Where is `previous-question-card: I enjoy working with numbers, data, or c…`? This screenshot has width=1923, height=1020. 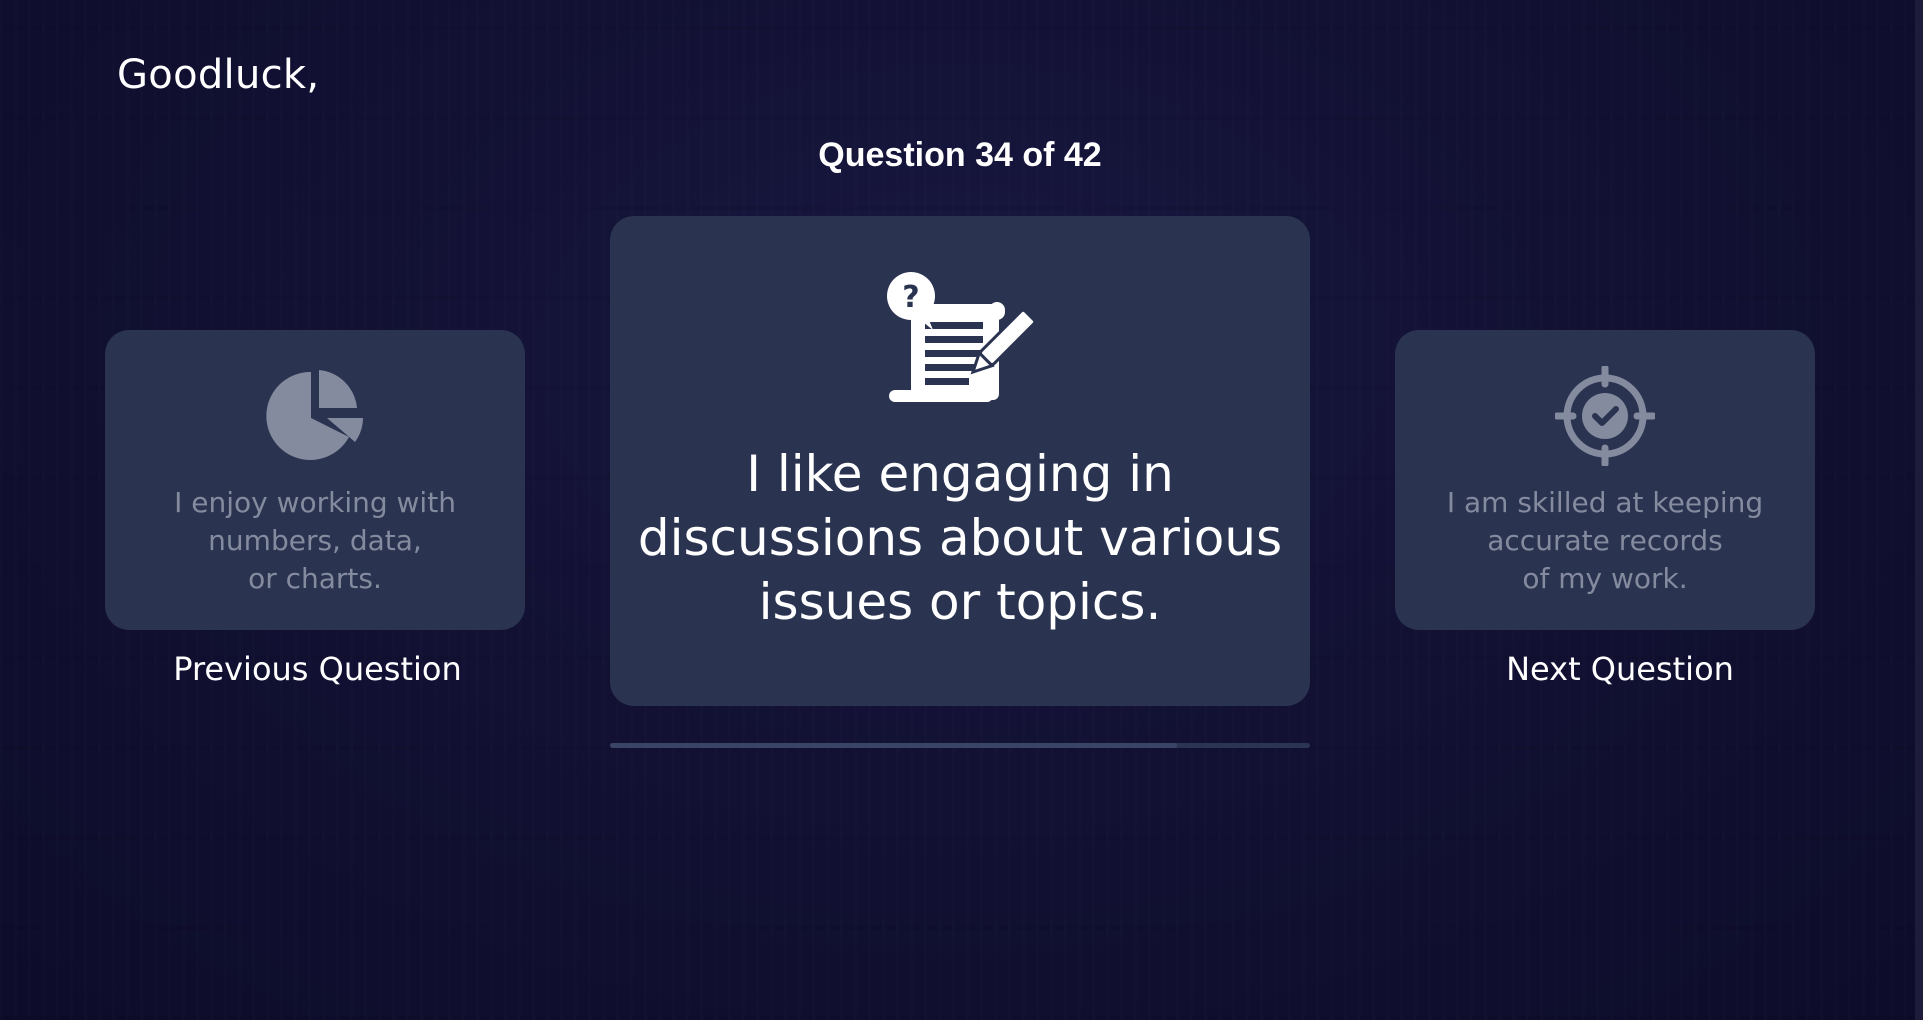
previous-question-card: I enjoy working with numbers, data, or c… is located at coordinates (315, 480).